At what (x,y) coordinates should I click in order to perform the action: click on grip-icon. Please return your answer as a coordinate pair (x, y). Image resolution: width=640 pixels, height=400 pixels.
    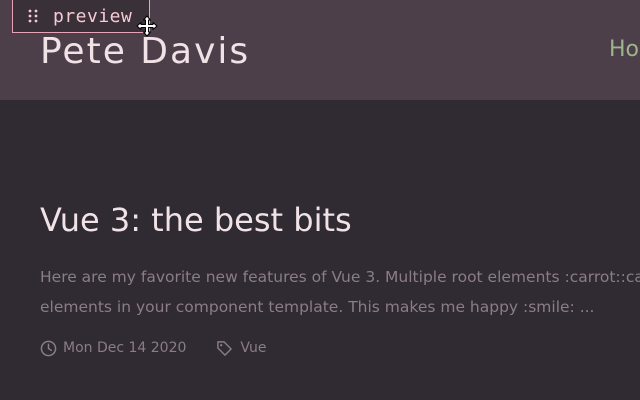
    Looking at the image, I should click on (33, 16).